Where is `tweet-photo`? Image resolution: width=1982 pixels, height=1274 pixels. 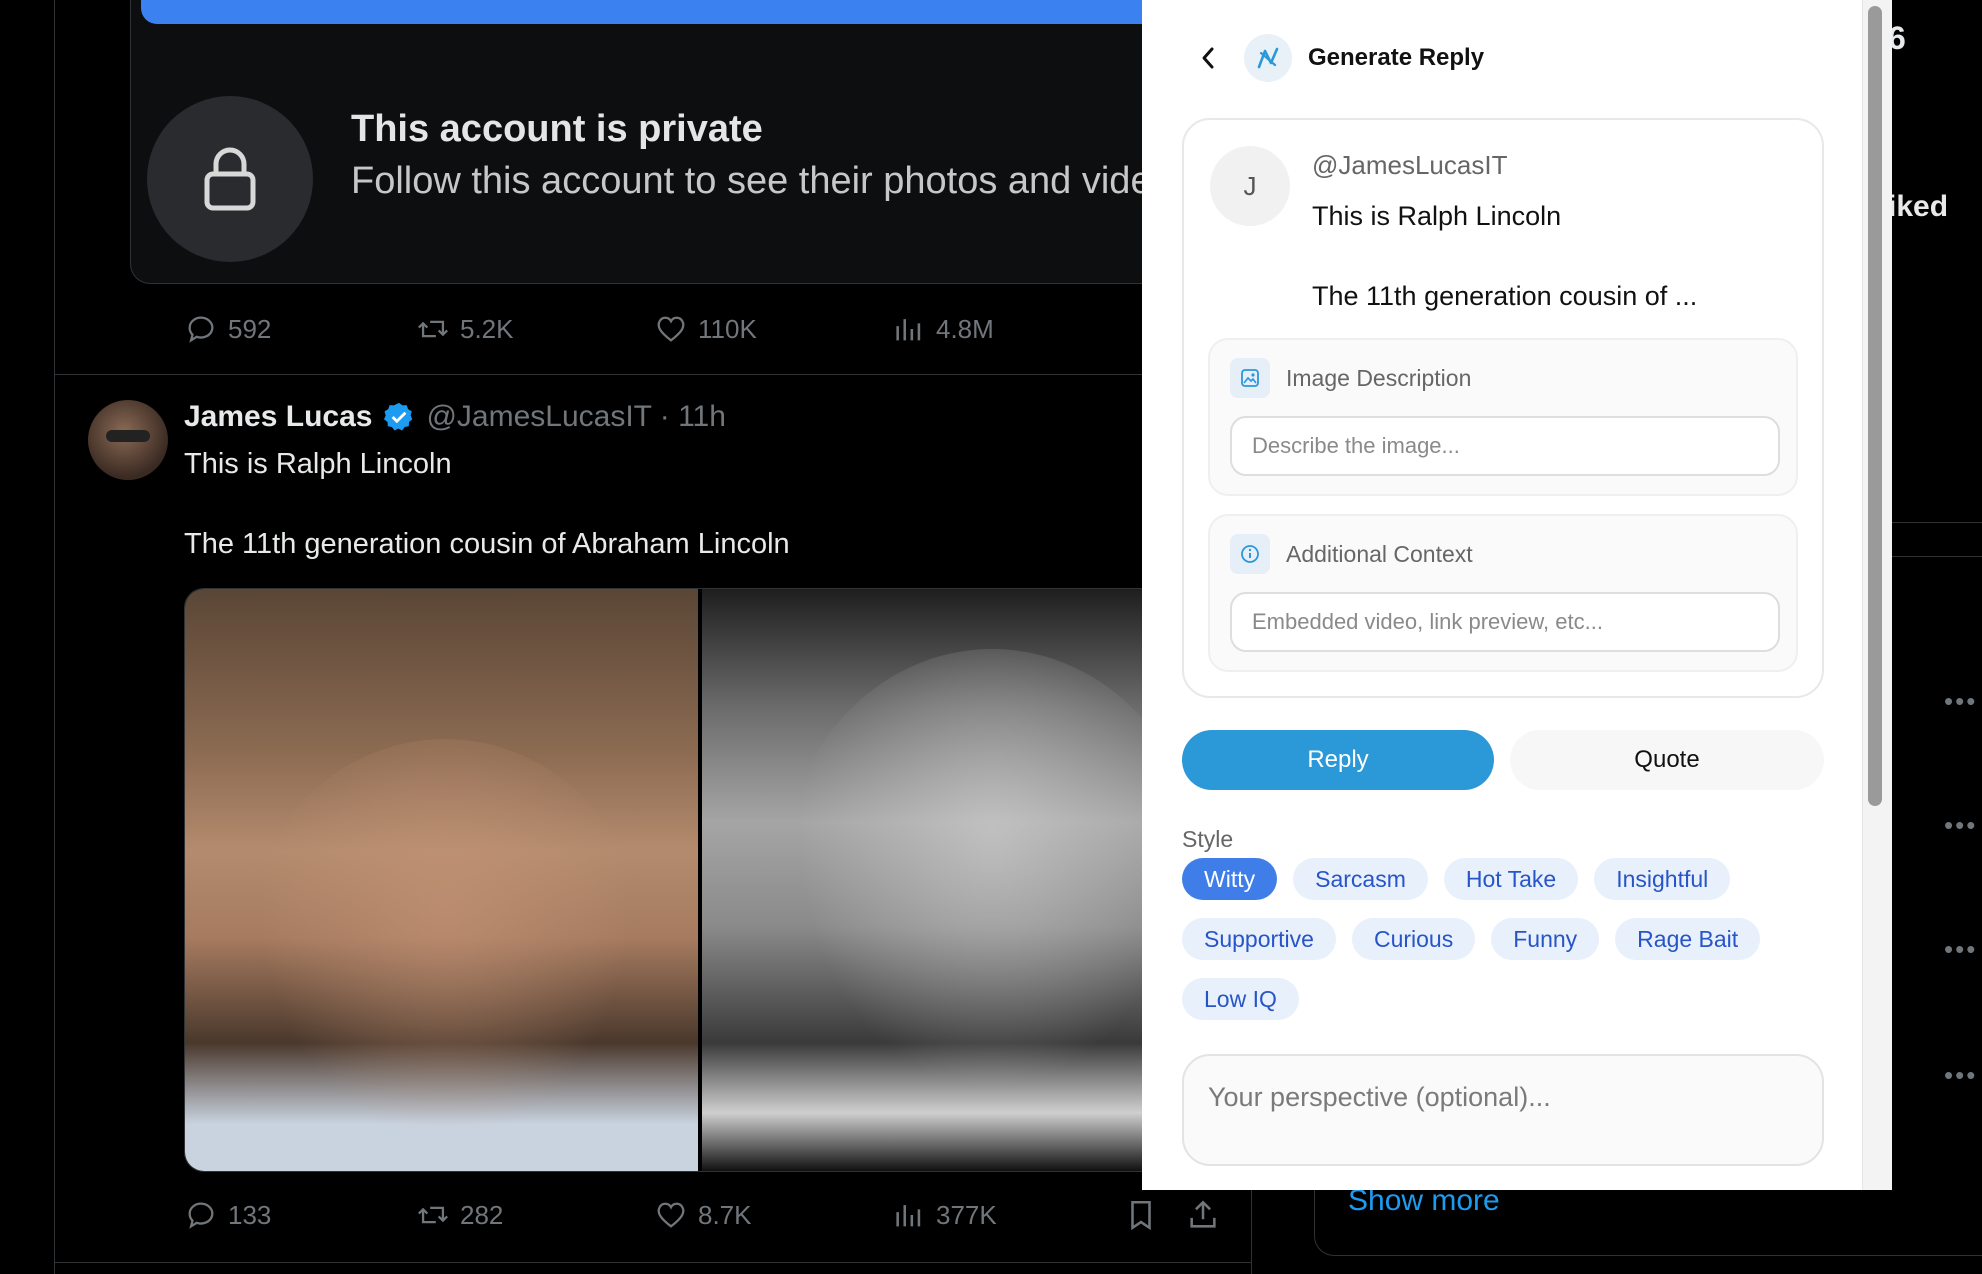
tweet-photo is located at coordinates (442, 880).